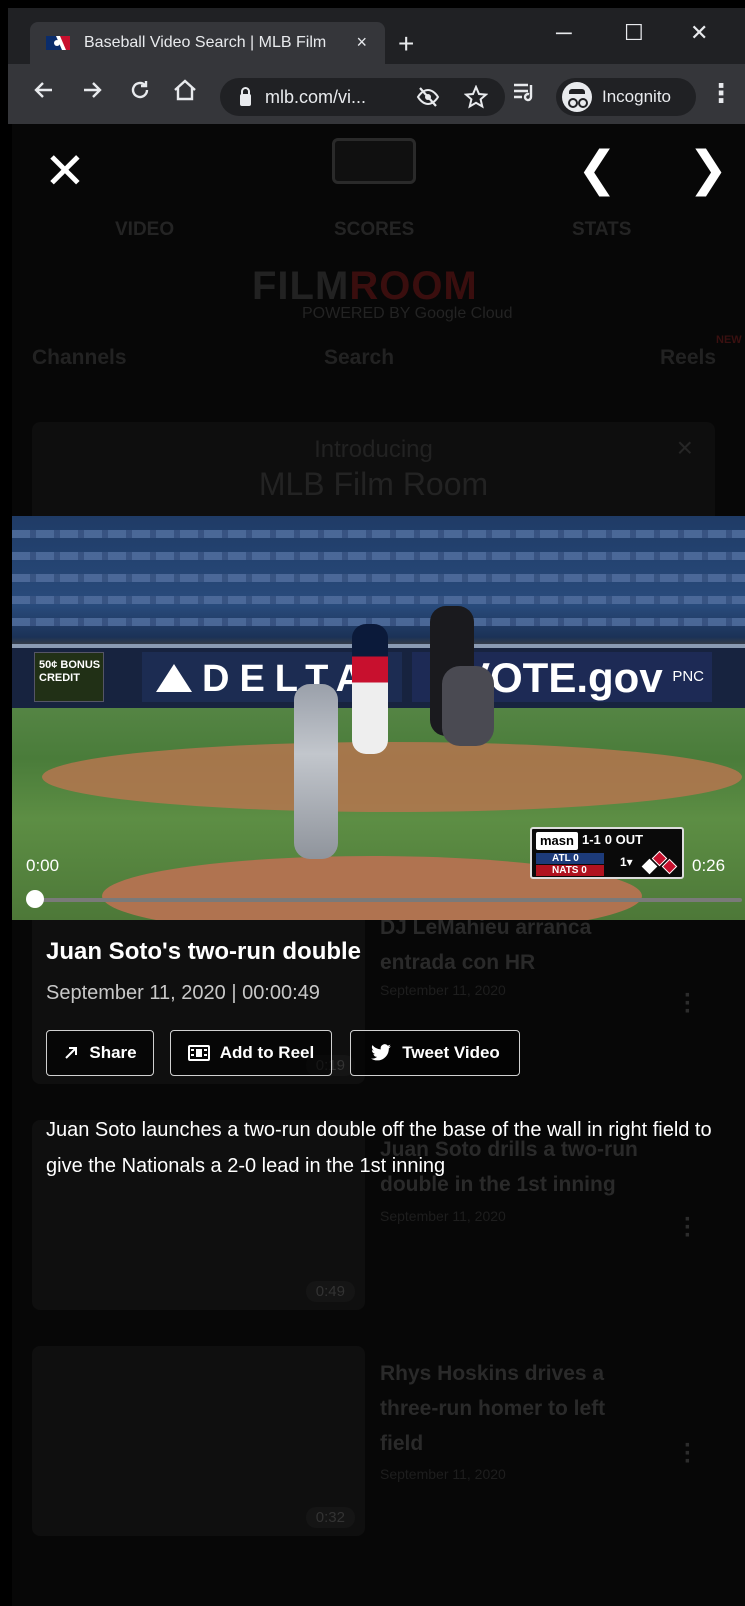 The image size is (745, 1606). Describe the element at coordinates (468, 706) in the screenshot. I see `catcher-figure` at that location.